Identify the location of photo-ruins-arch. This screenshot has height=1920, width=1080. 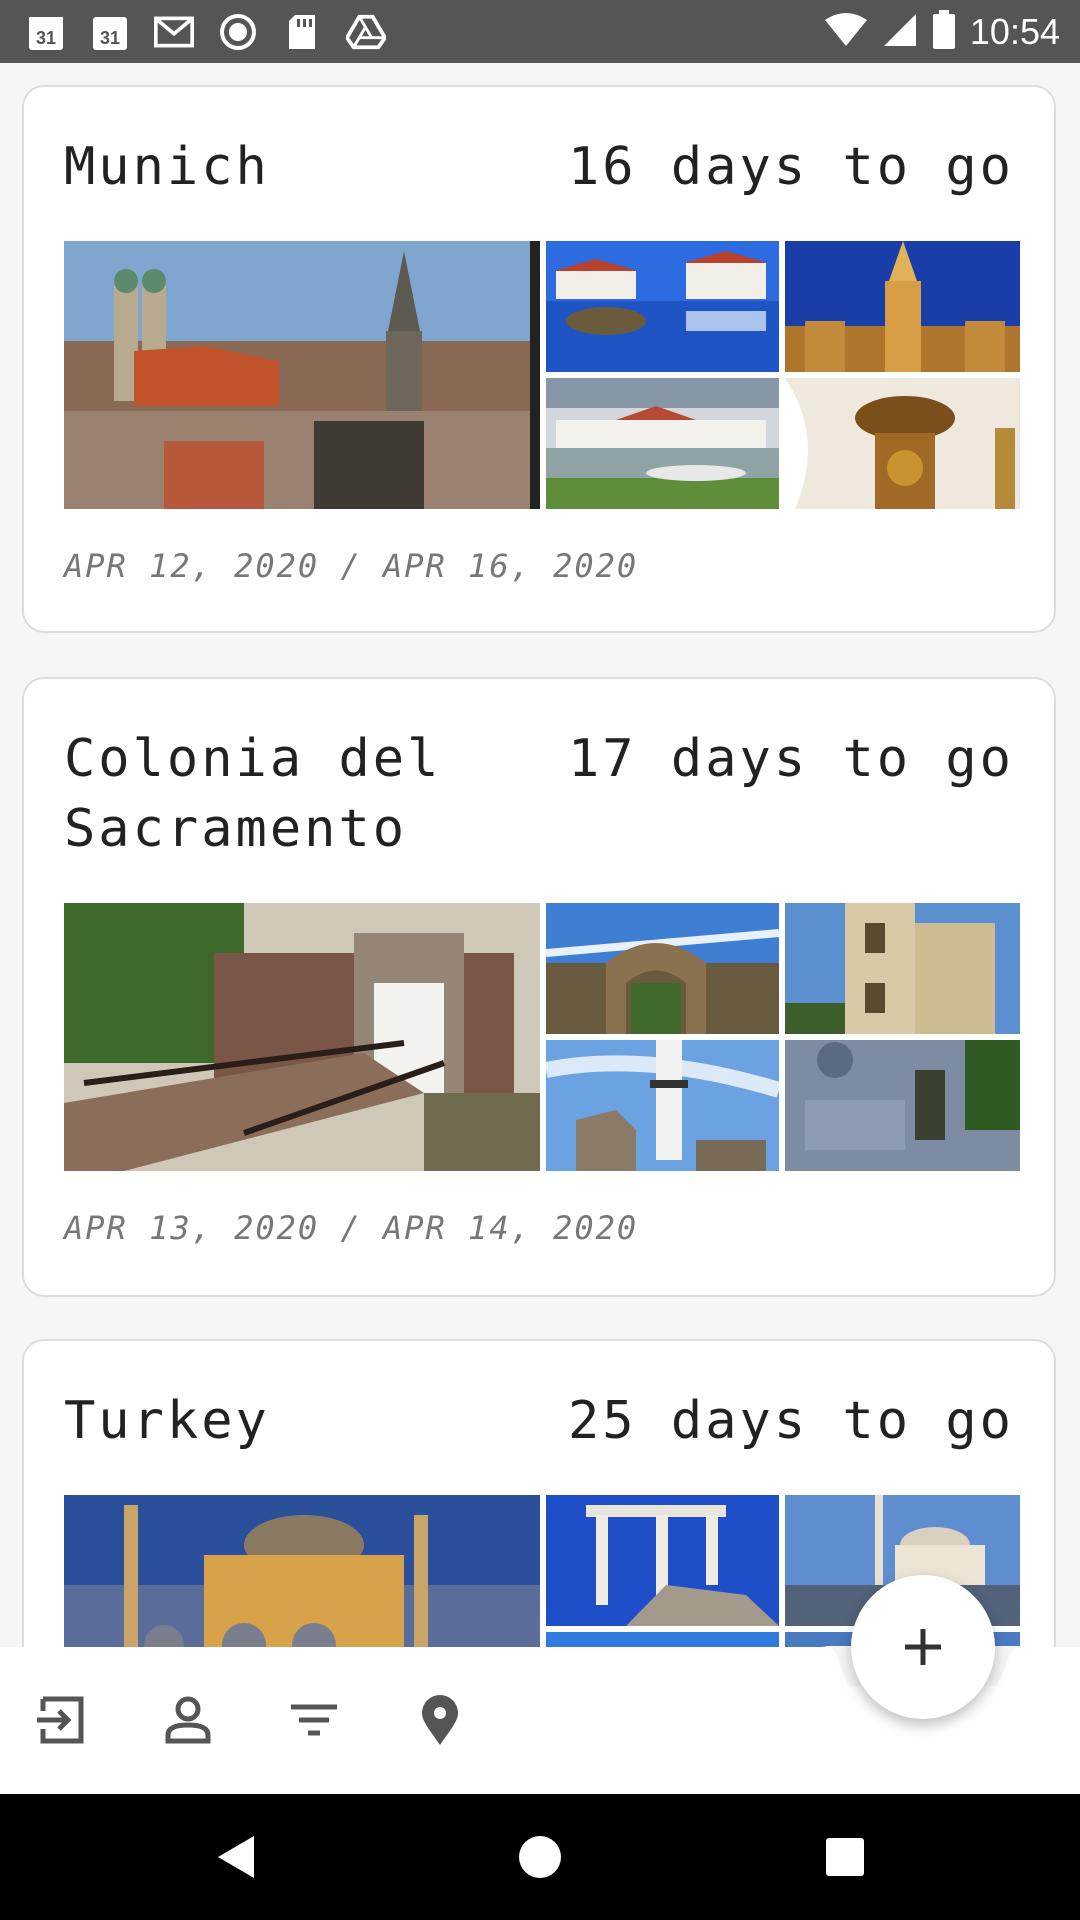
(662, 968).